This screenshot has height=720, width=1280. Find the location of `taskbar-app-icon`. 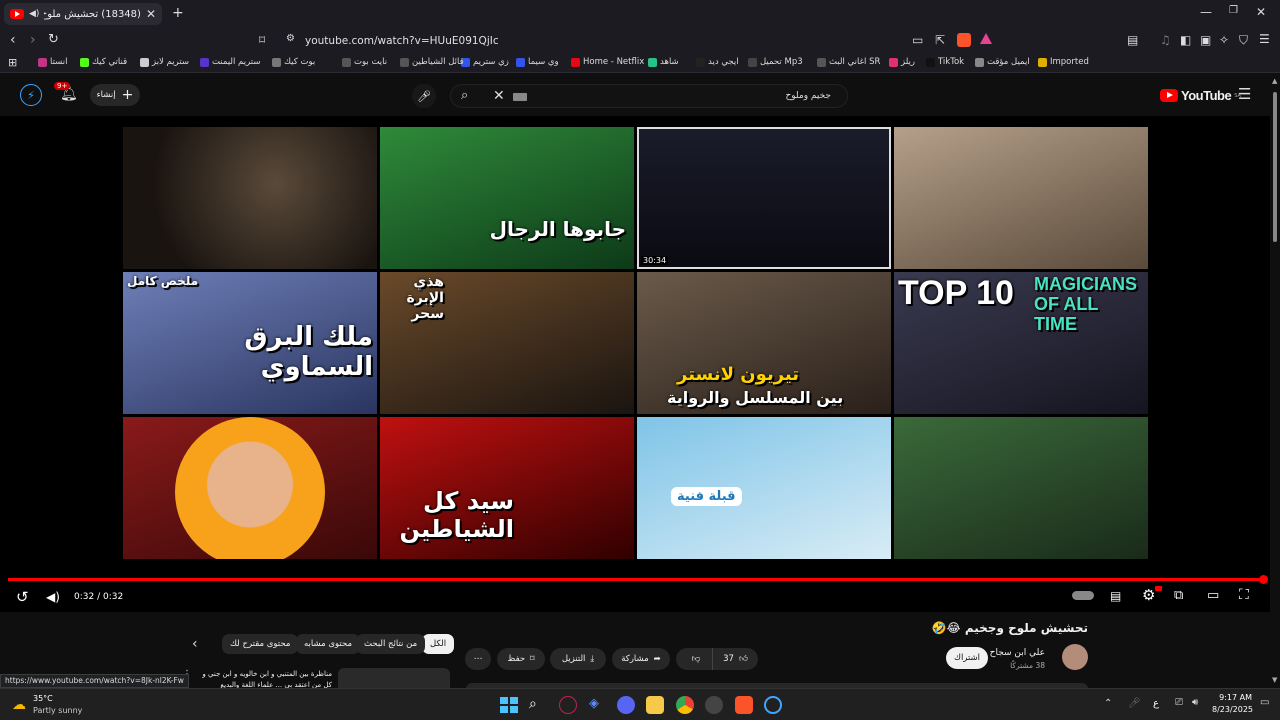

taskbar-app-icon is located at coordinates (568, 705).